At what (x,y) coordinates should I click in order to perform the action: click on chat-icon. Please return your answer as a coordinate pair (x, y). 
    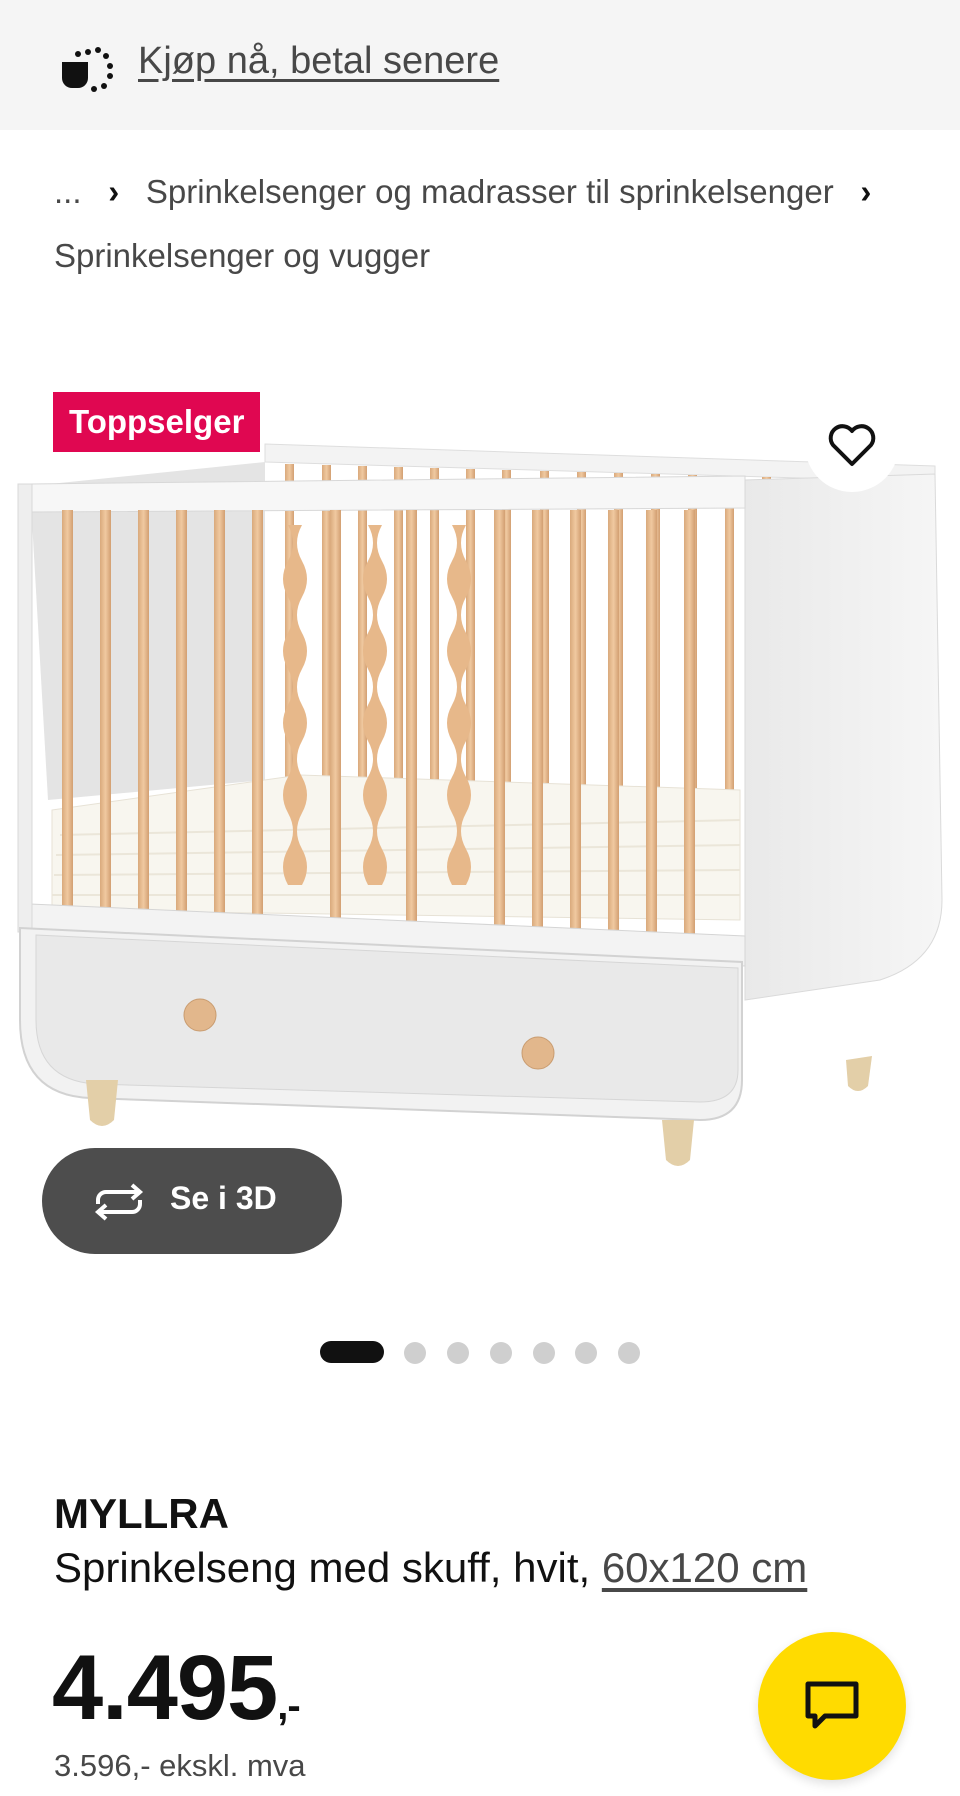
    Looking at the image, I should click on (832, 1705).